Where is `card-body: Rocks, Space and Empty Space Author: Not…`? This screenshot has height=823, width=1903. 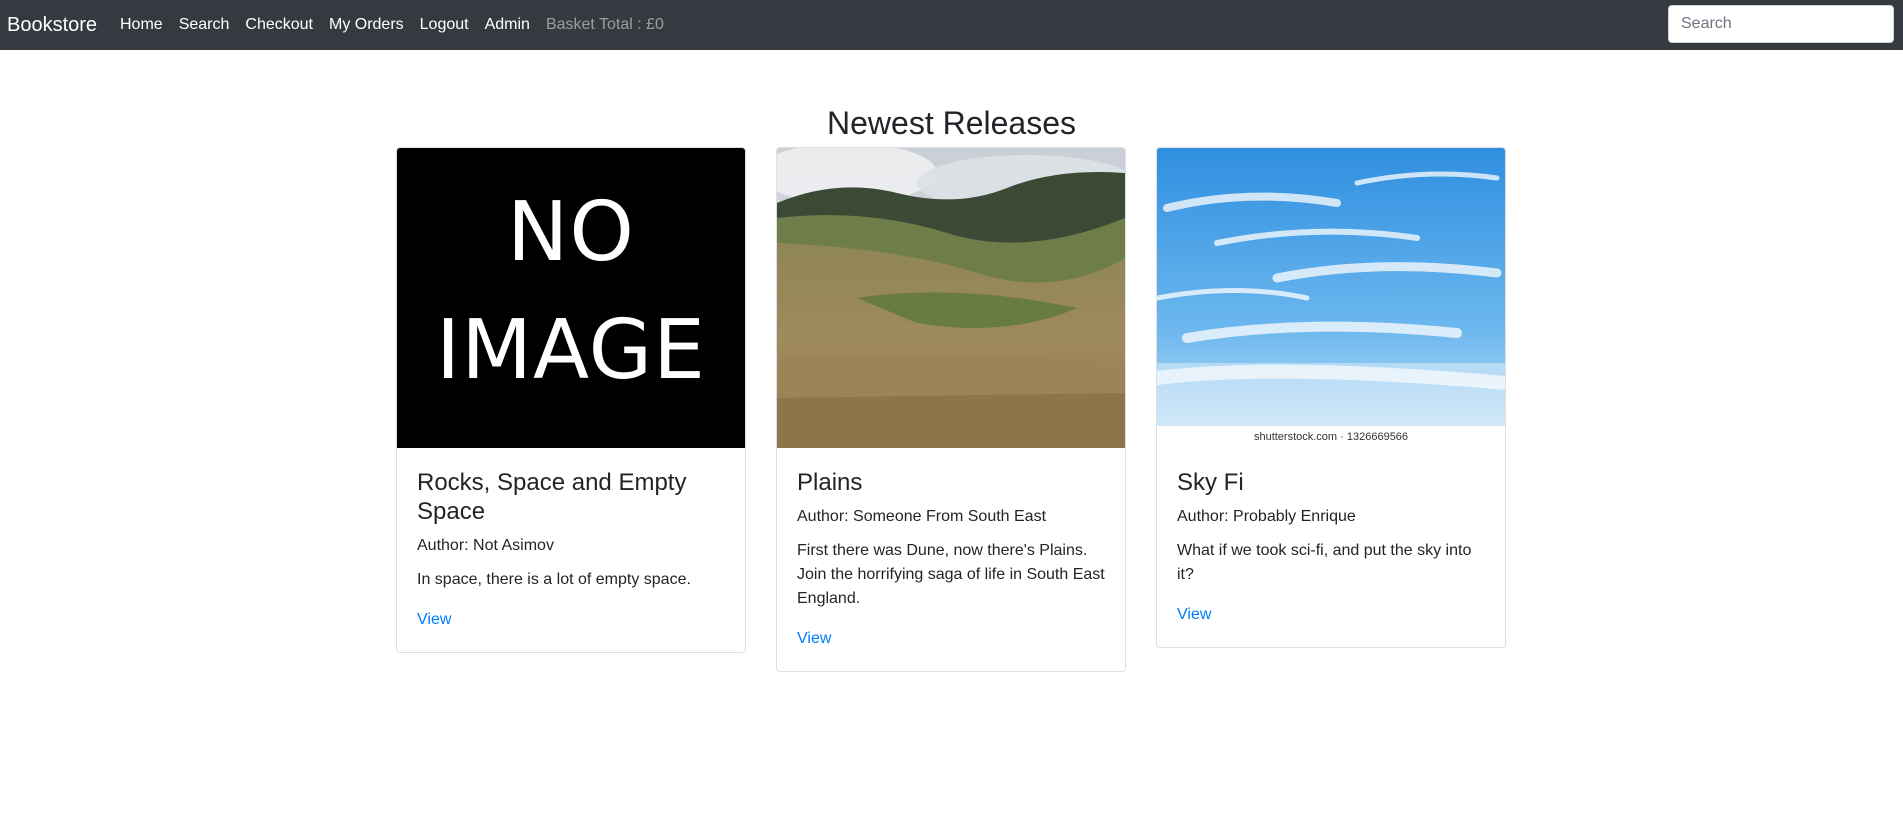
card-body: Rocks, Space and Empty Space Author: Not… is located at coordinates (571, 550).